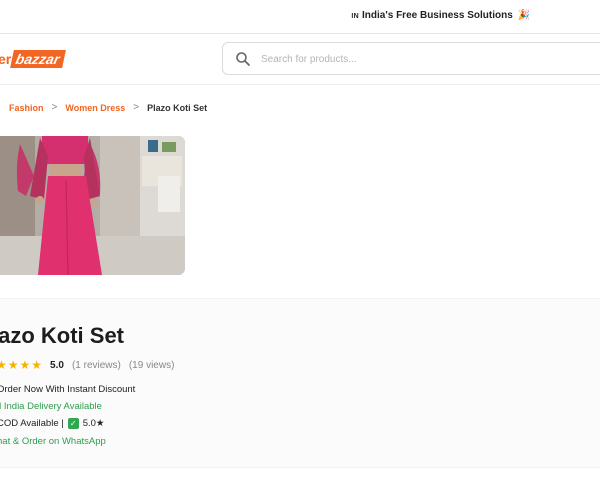 The image size is (600, 480). What do you see at coordinates (300, 17) in the screenshot?
I see `top-announcement-bar: IN India's Free Business Solutions 🎉` at bounding box center [300, 17].